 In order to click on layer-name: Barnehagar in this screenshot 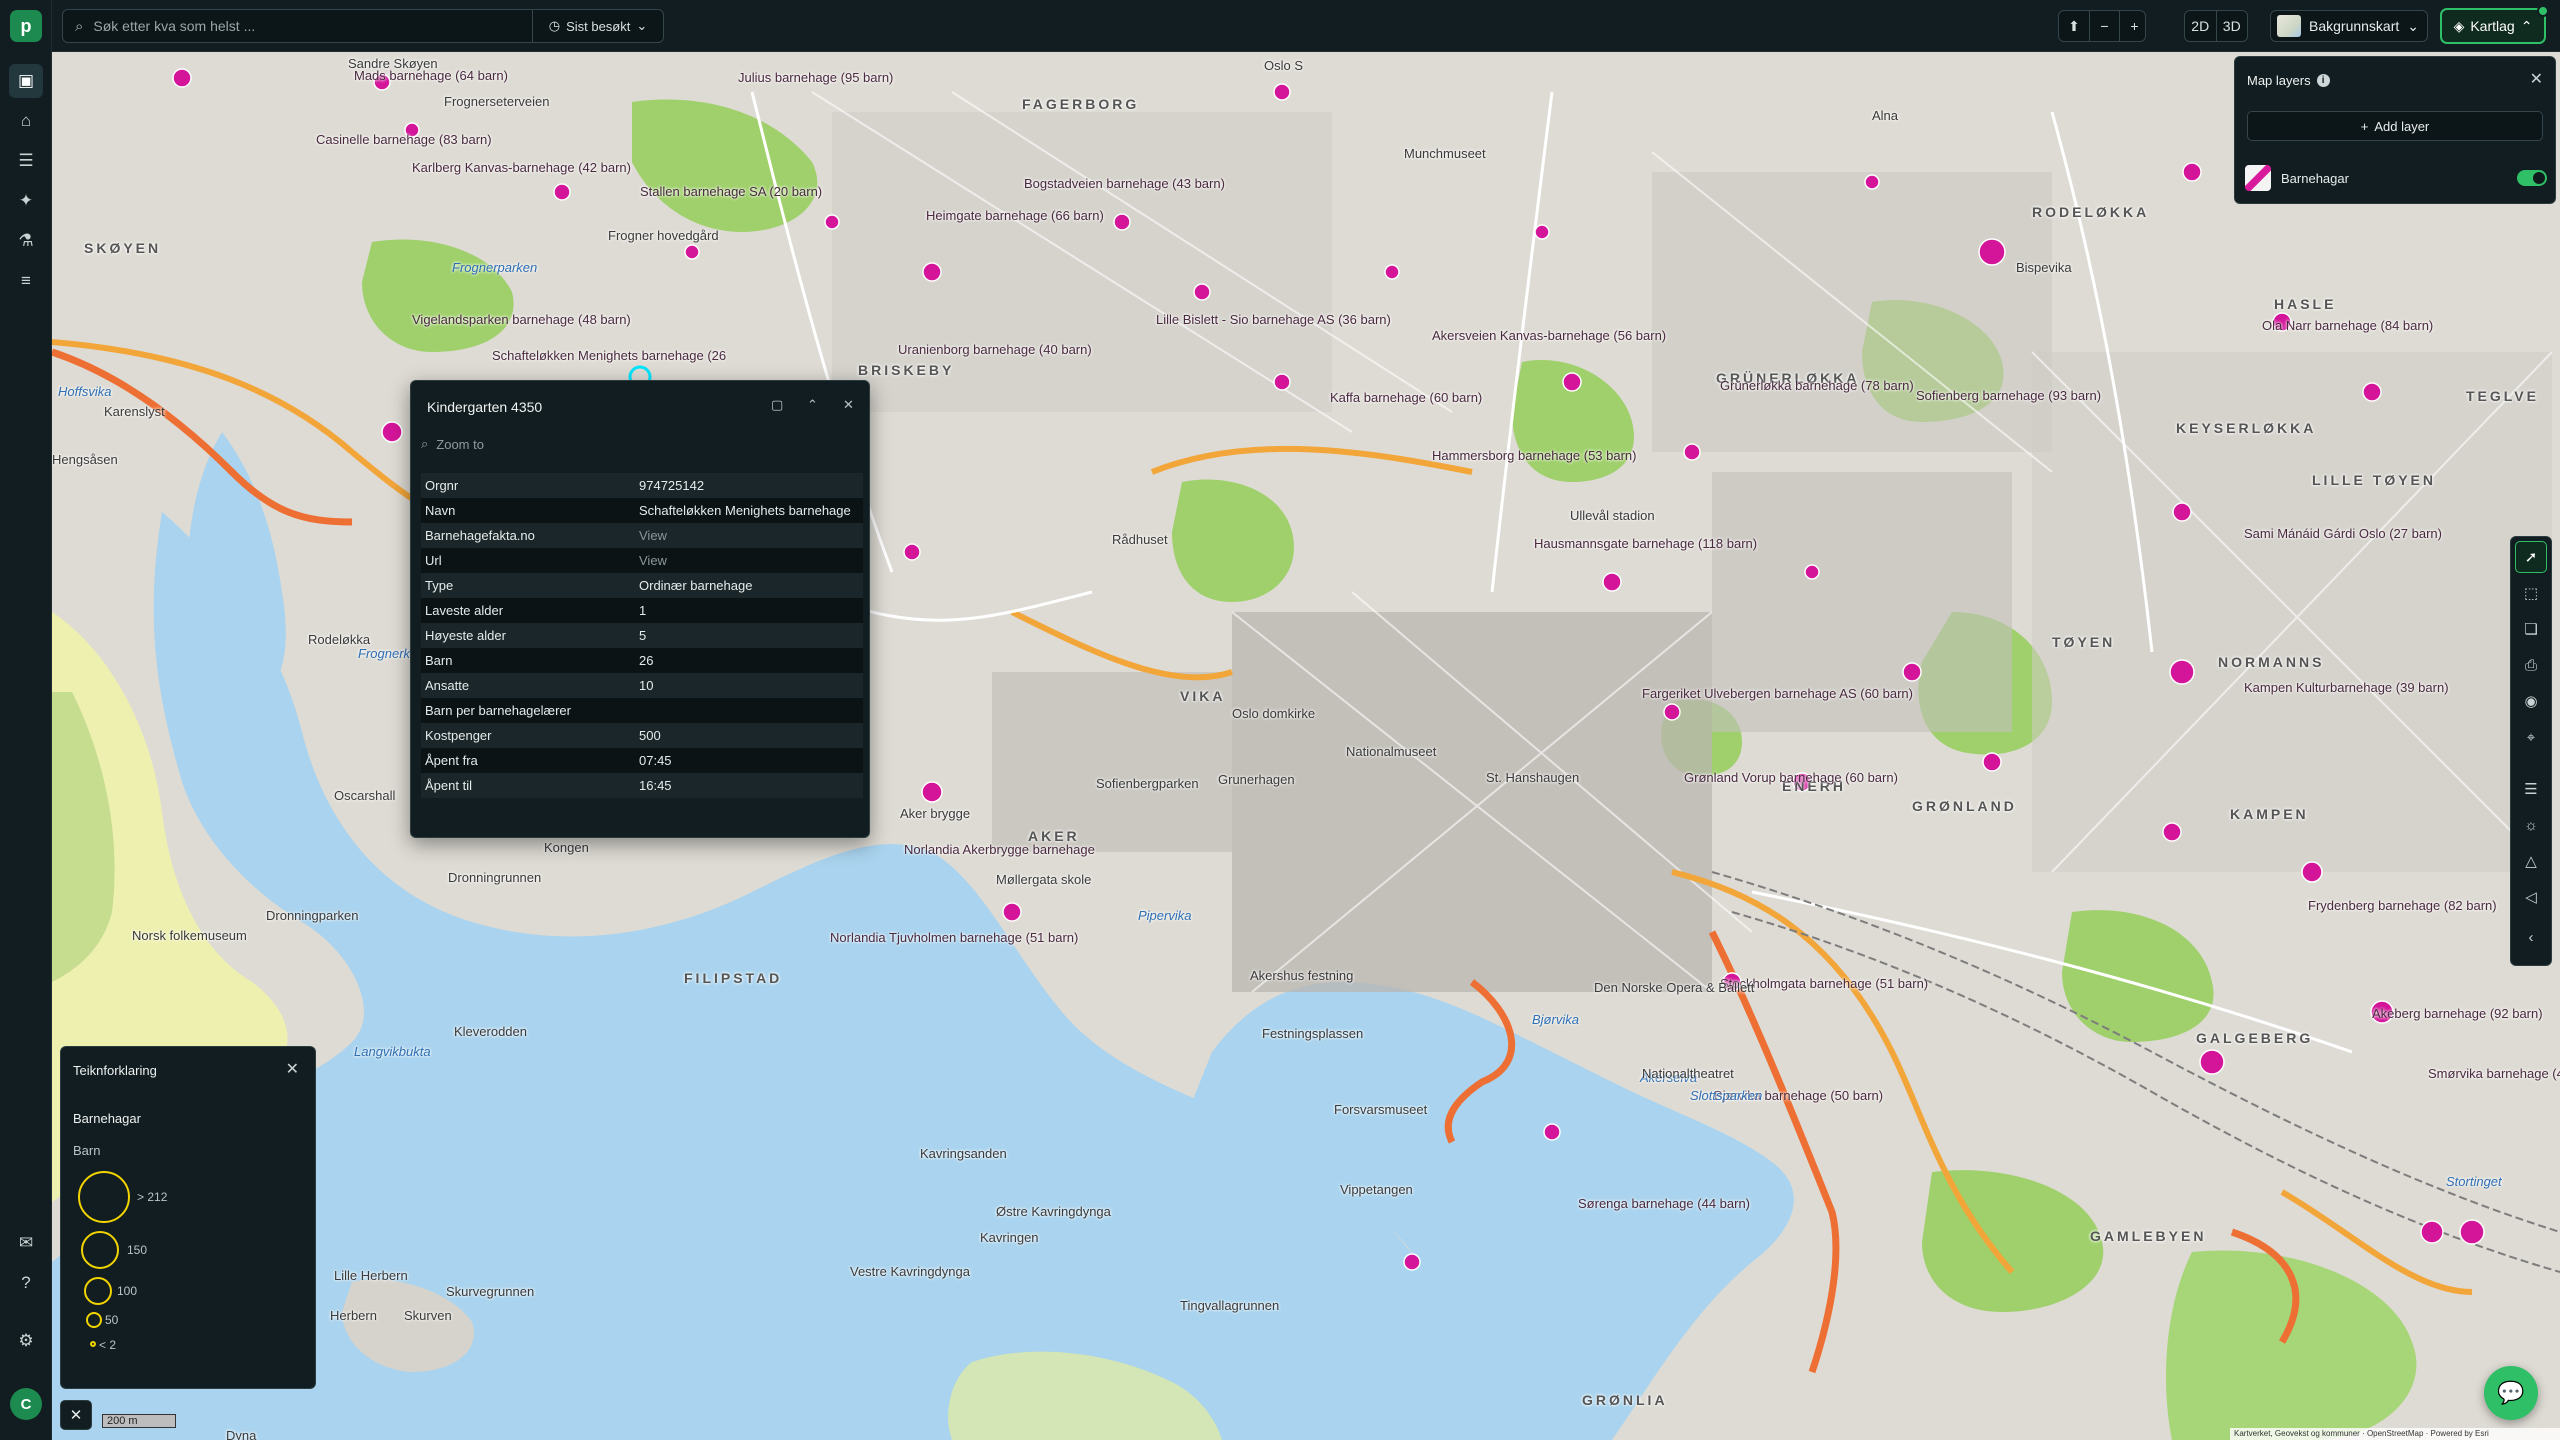, I will do `click(2315, 178)`.